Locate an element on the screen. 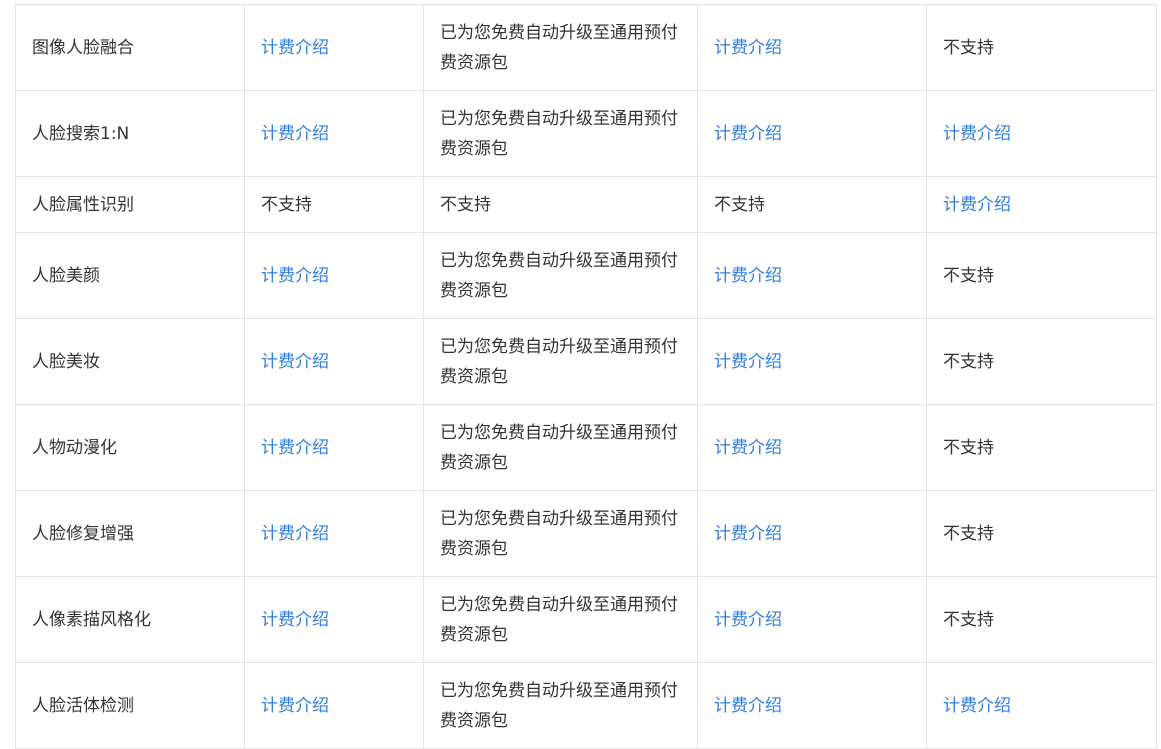 This screenshot has width=1161, height=749. service-name: 人脸属性识别 is located at coordinates (130, 204).